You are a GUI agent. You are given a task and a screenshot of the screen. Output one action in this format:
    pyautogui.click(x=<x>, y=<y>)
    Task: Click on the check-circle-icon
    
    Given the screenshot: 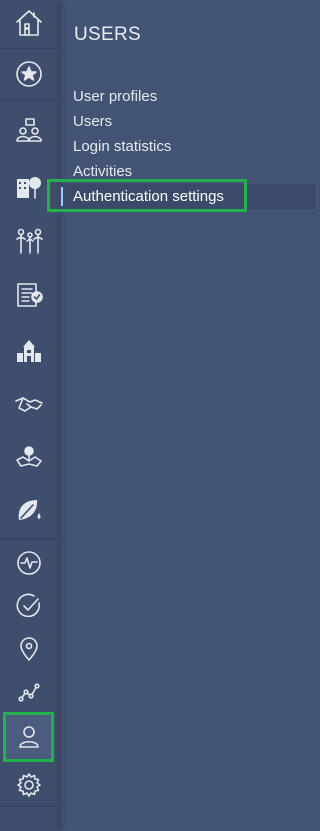 What is the action you would take?
    pyautogui.click(x=28, y=606)
    